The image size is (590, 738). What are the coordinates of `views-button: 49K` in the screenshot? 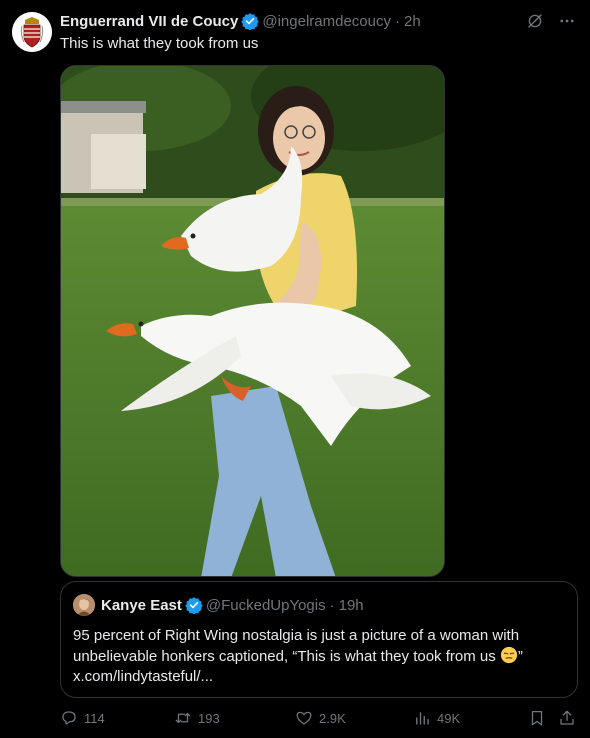 It's located at (436, 718).